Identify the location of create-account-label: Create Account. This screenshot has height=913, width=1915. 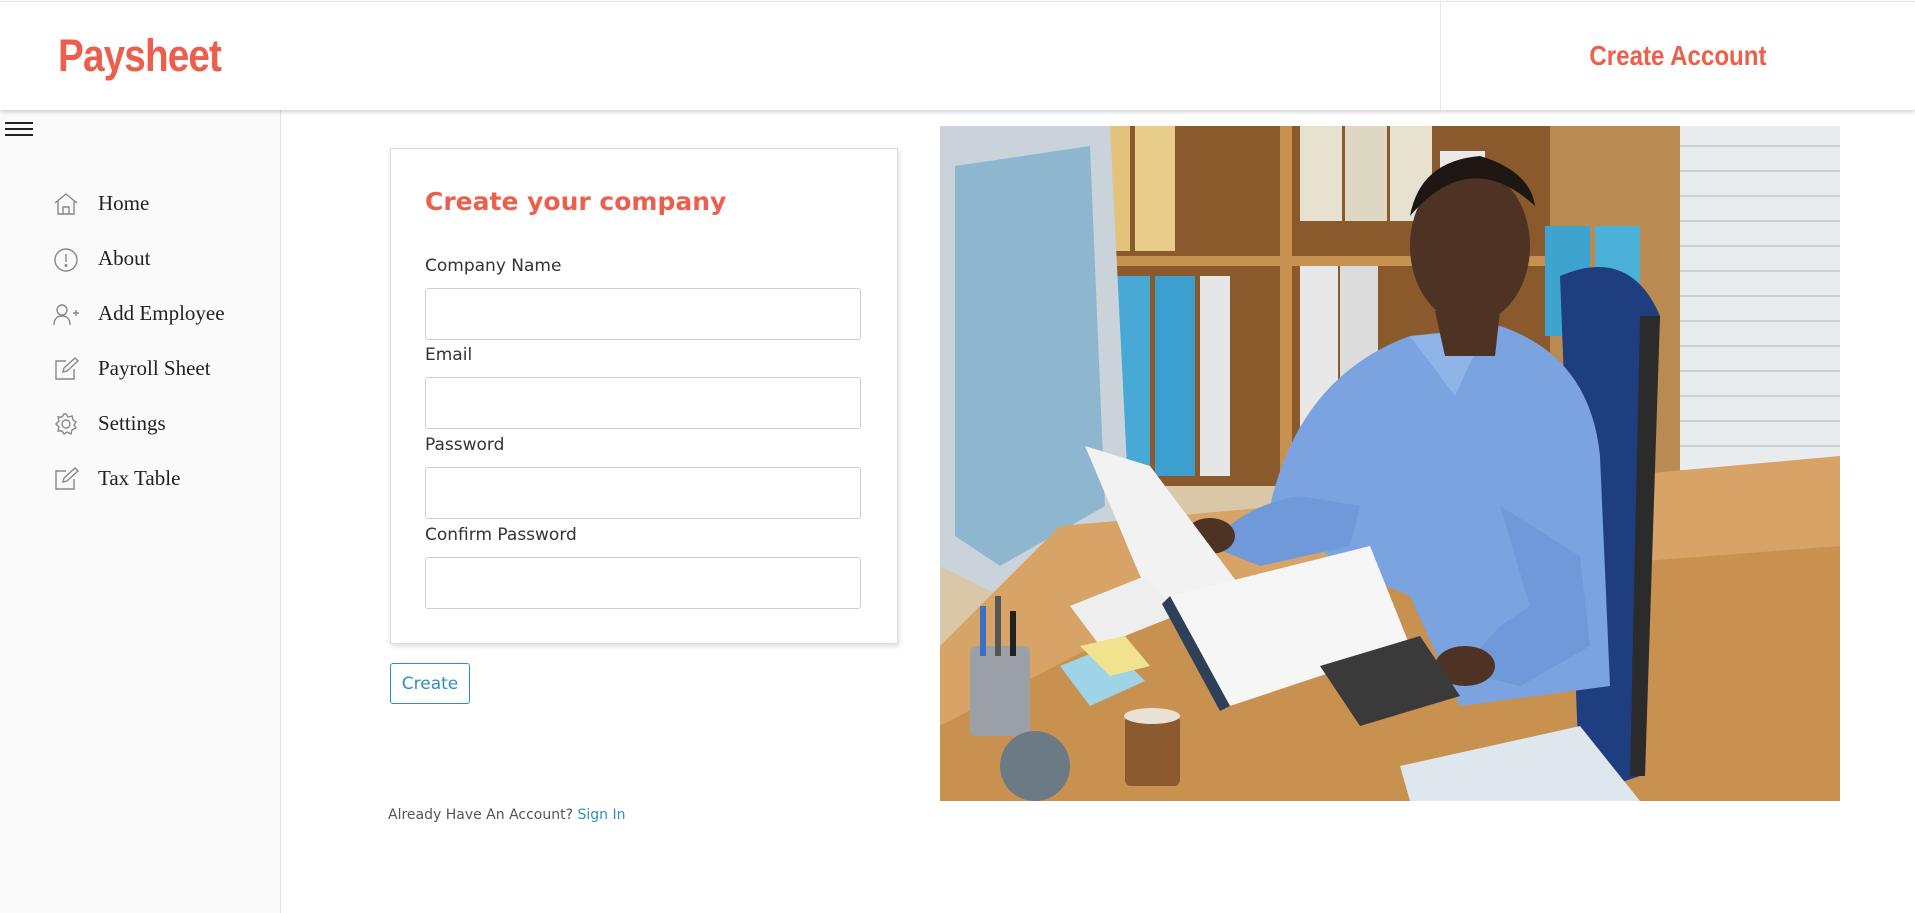
(1677, 55).